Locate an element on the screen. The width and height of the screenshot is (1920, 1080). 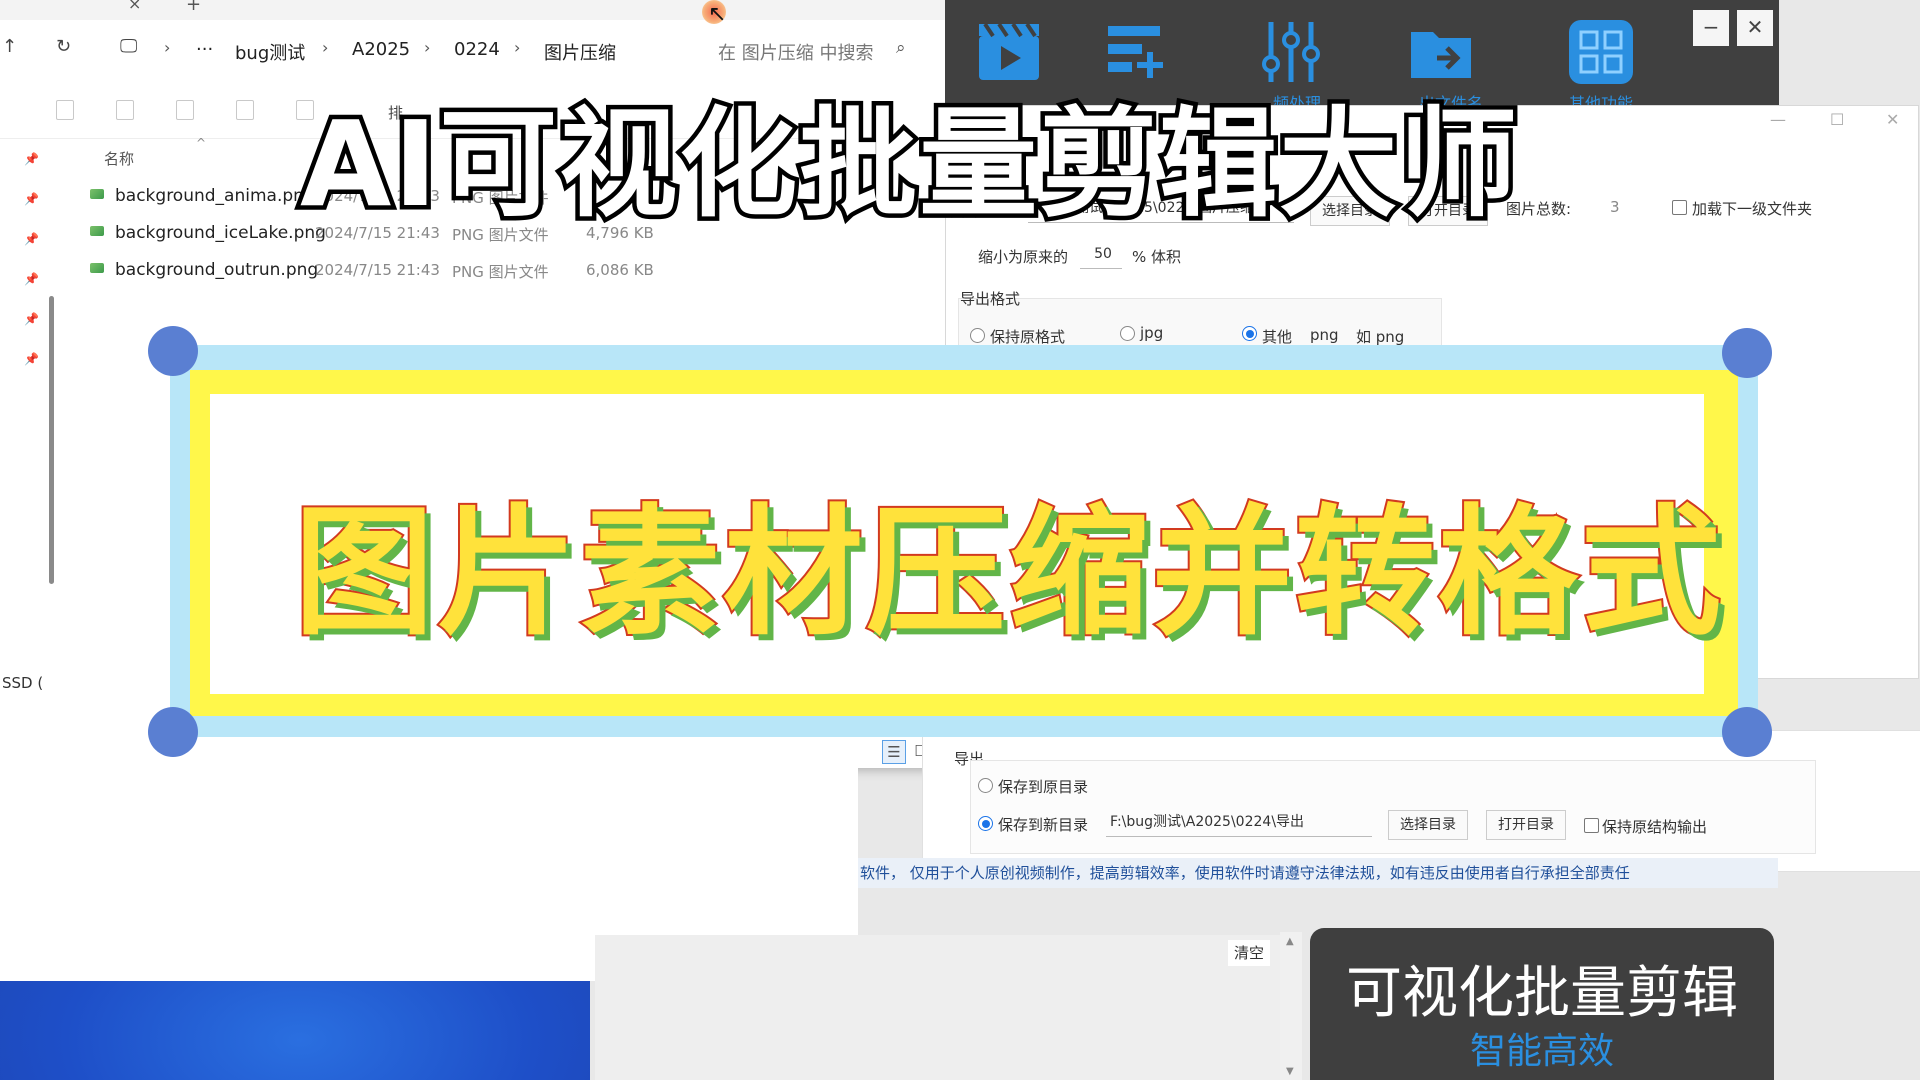
sort-up-icon: ^ is located at coordinates (201, 143).